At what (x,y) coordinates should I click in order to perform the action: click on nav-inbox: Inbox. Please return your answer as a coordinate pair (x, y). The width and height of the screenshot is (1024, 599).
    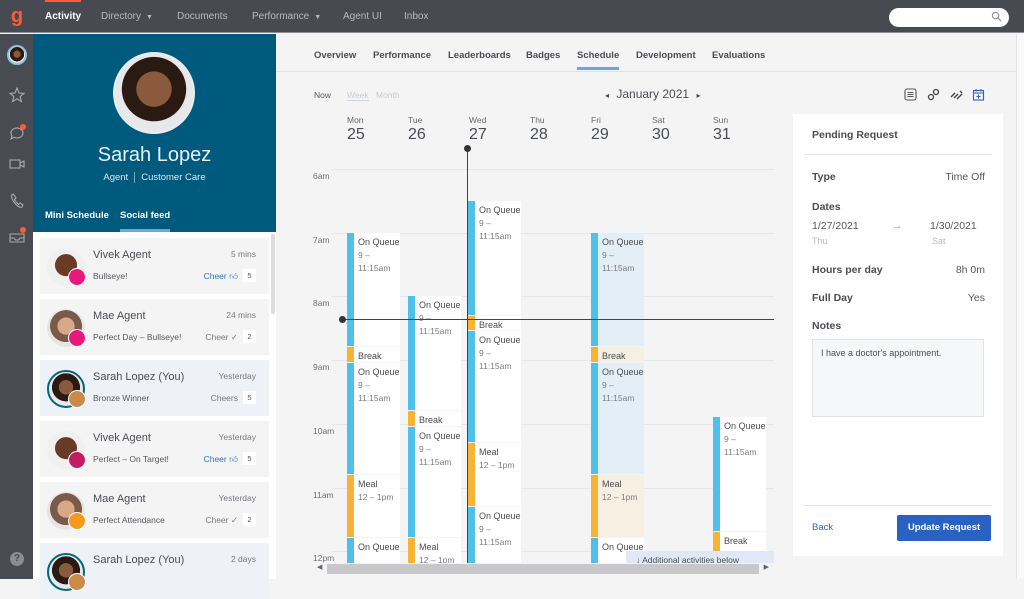
    Looking at the image, I should click on (416, 16).